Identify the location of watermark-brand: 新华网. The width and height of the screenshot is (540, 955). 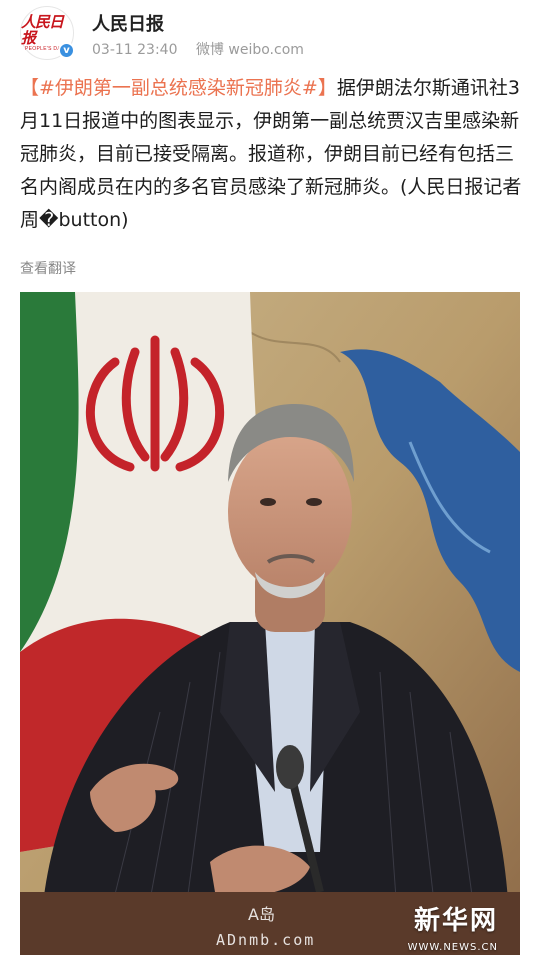
(455, 921).